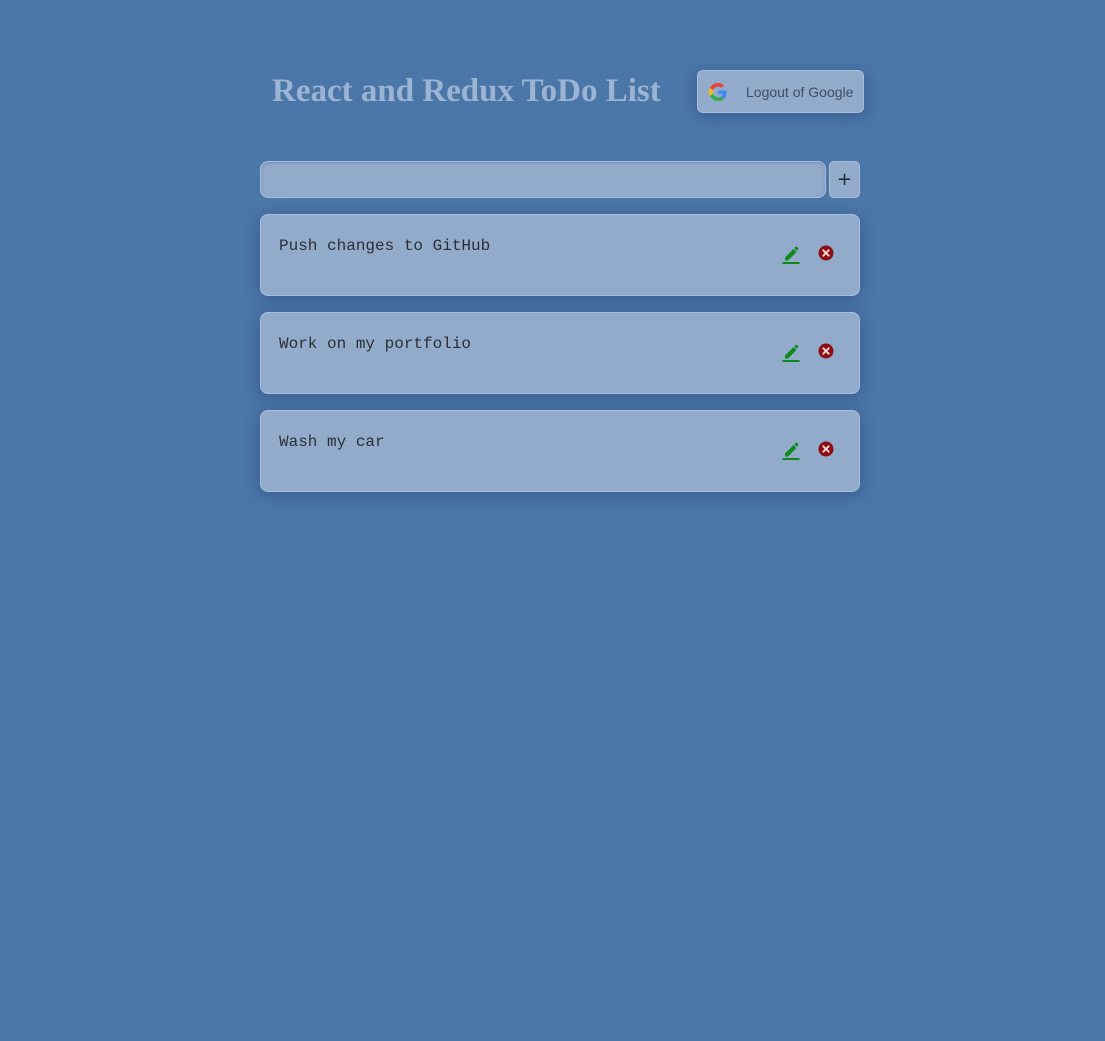 This screenshot has width=1105, height=1041. What do you see at coordinates (385, 246) in the screenshot?
I see `todo-text: Push changes to GitHub` at bounding box center [385, 246].